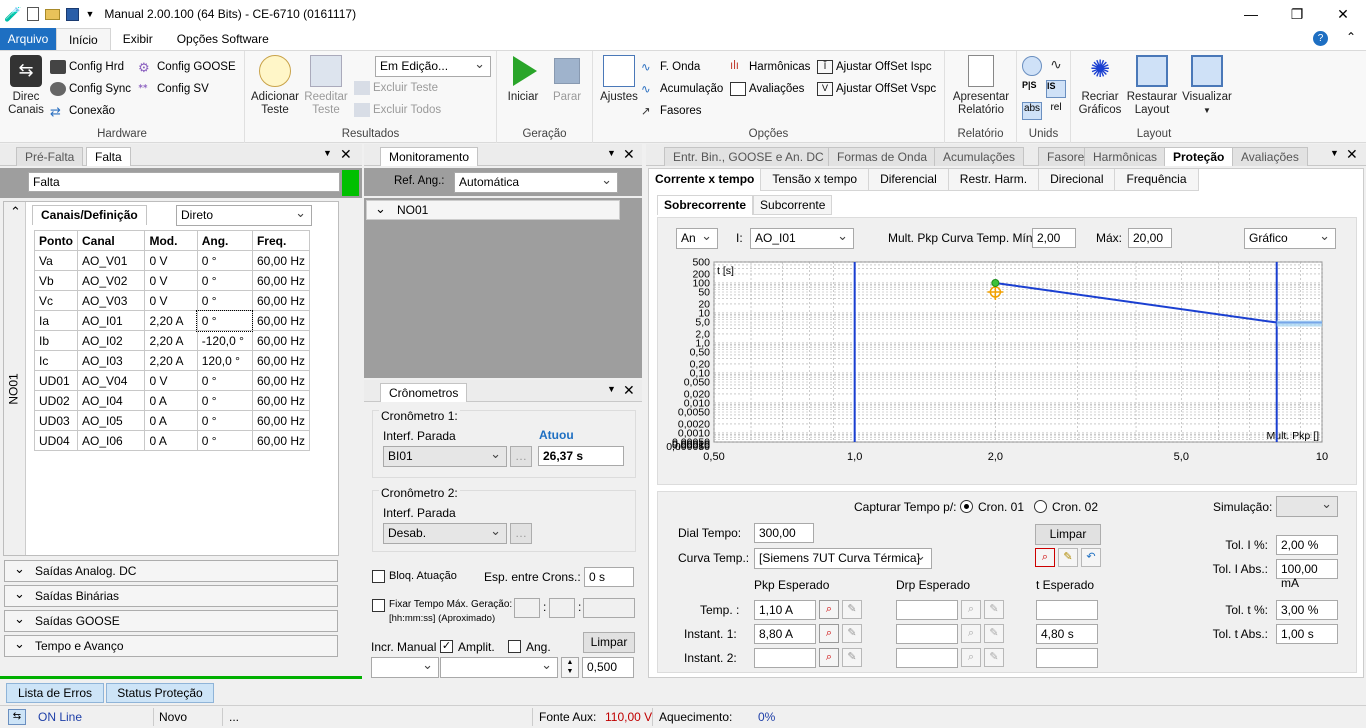 This screenshot has height=728, width=1366. Describe the element at coordinates (53, 14) in the screenshot. I see `open-folder-icon` at that location.